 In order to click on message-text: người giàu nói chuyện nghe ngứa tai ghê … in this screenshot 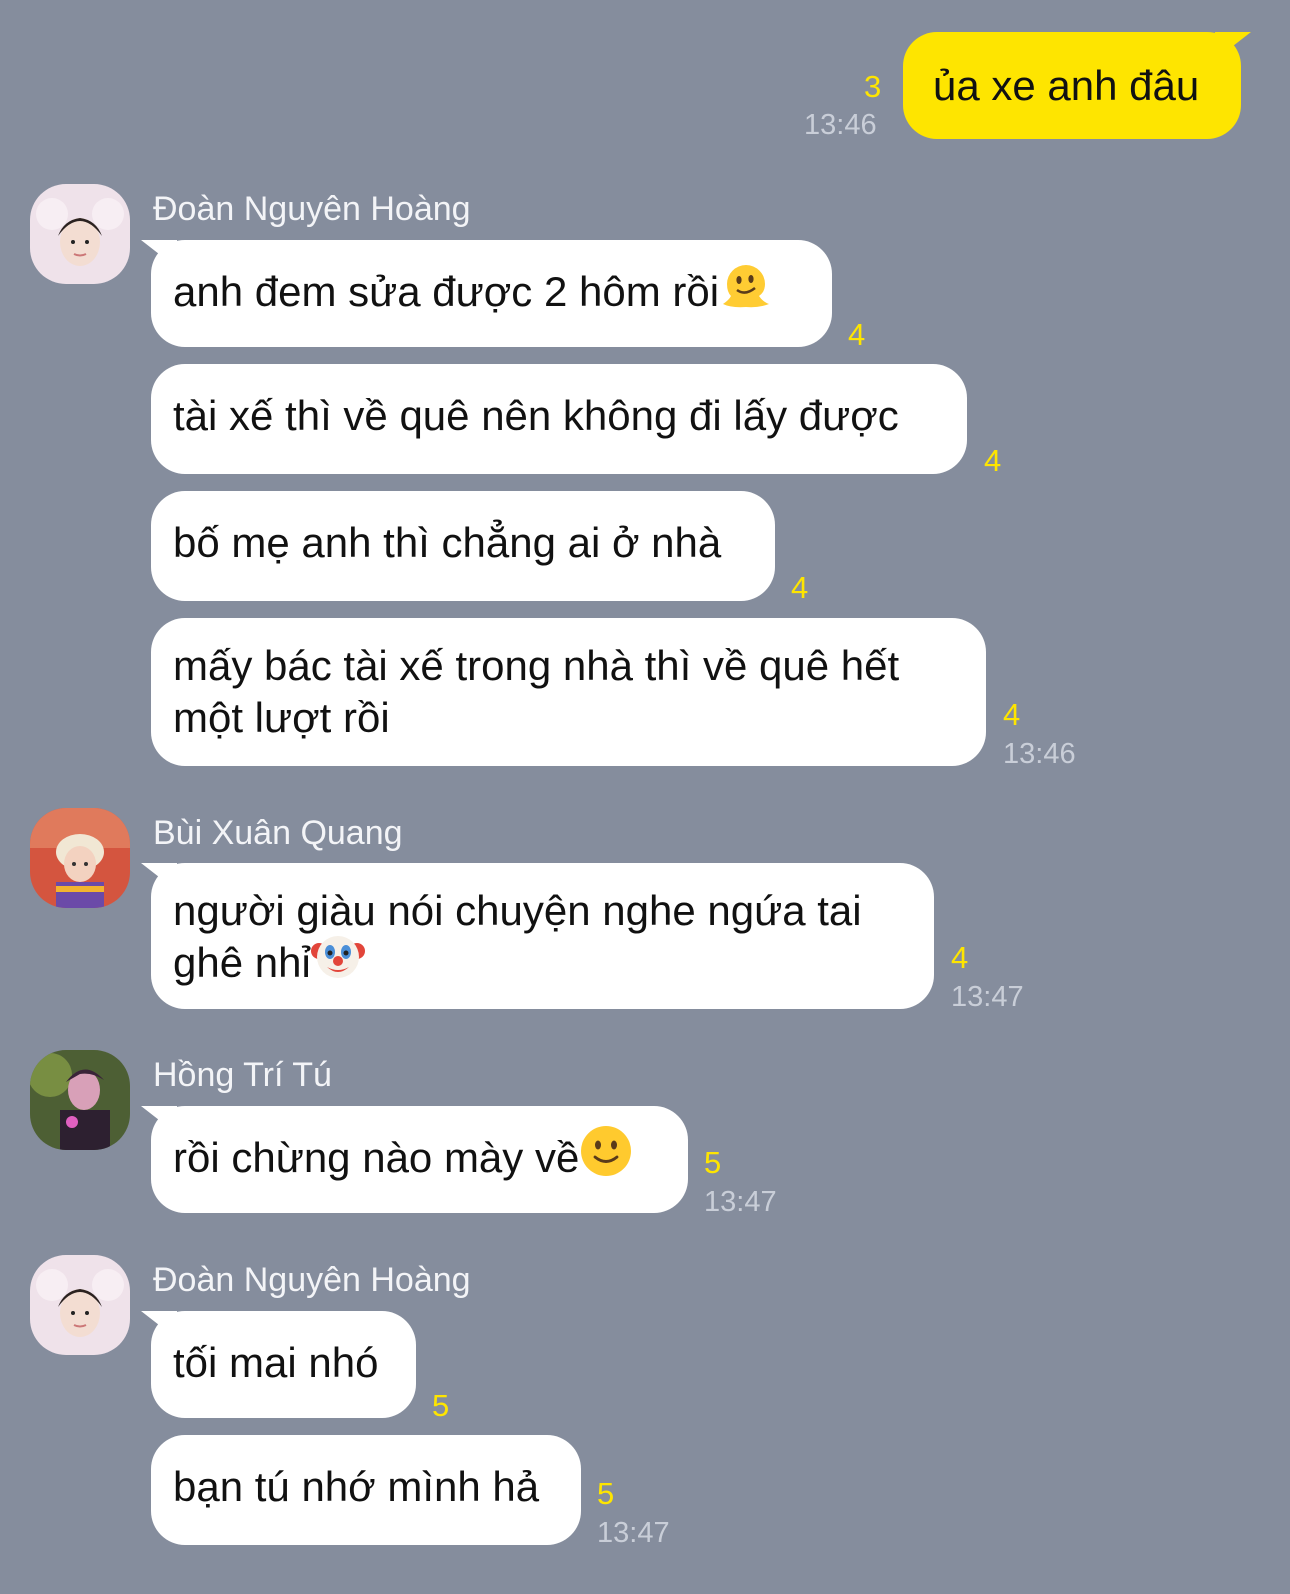, I will do `click(517, 937)`.